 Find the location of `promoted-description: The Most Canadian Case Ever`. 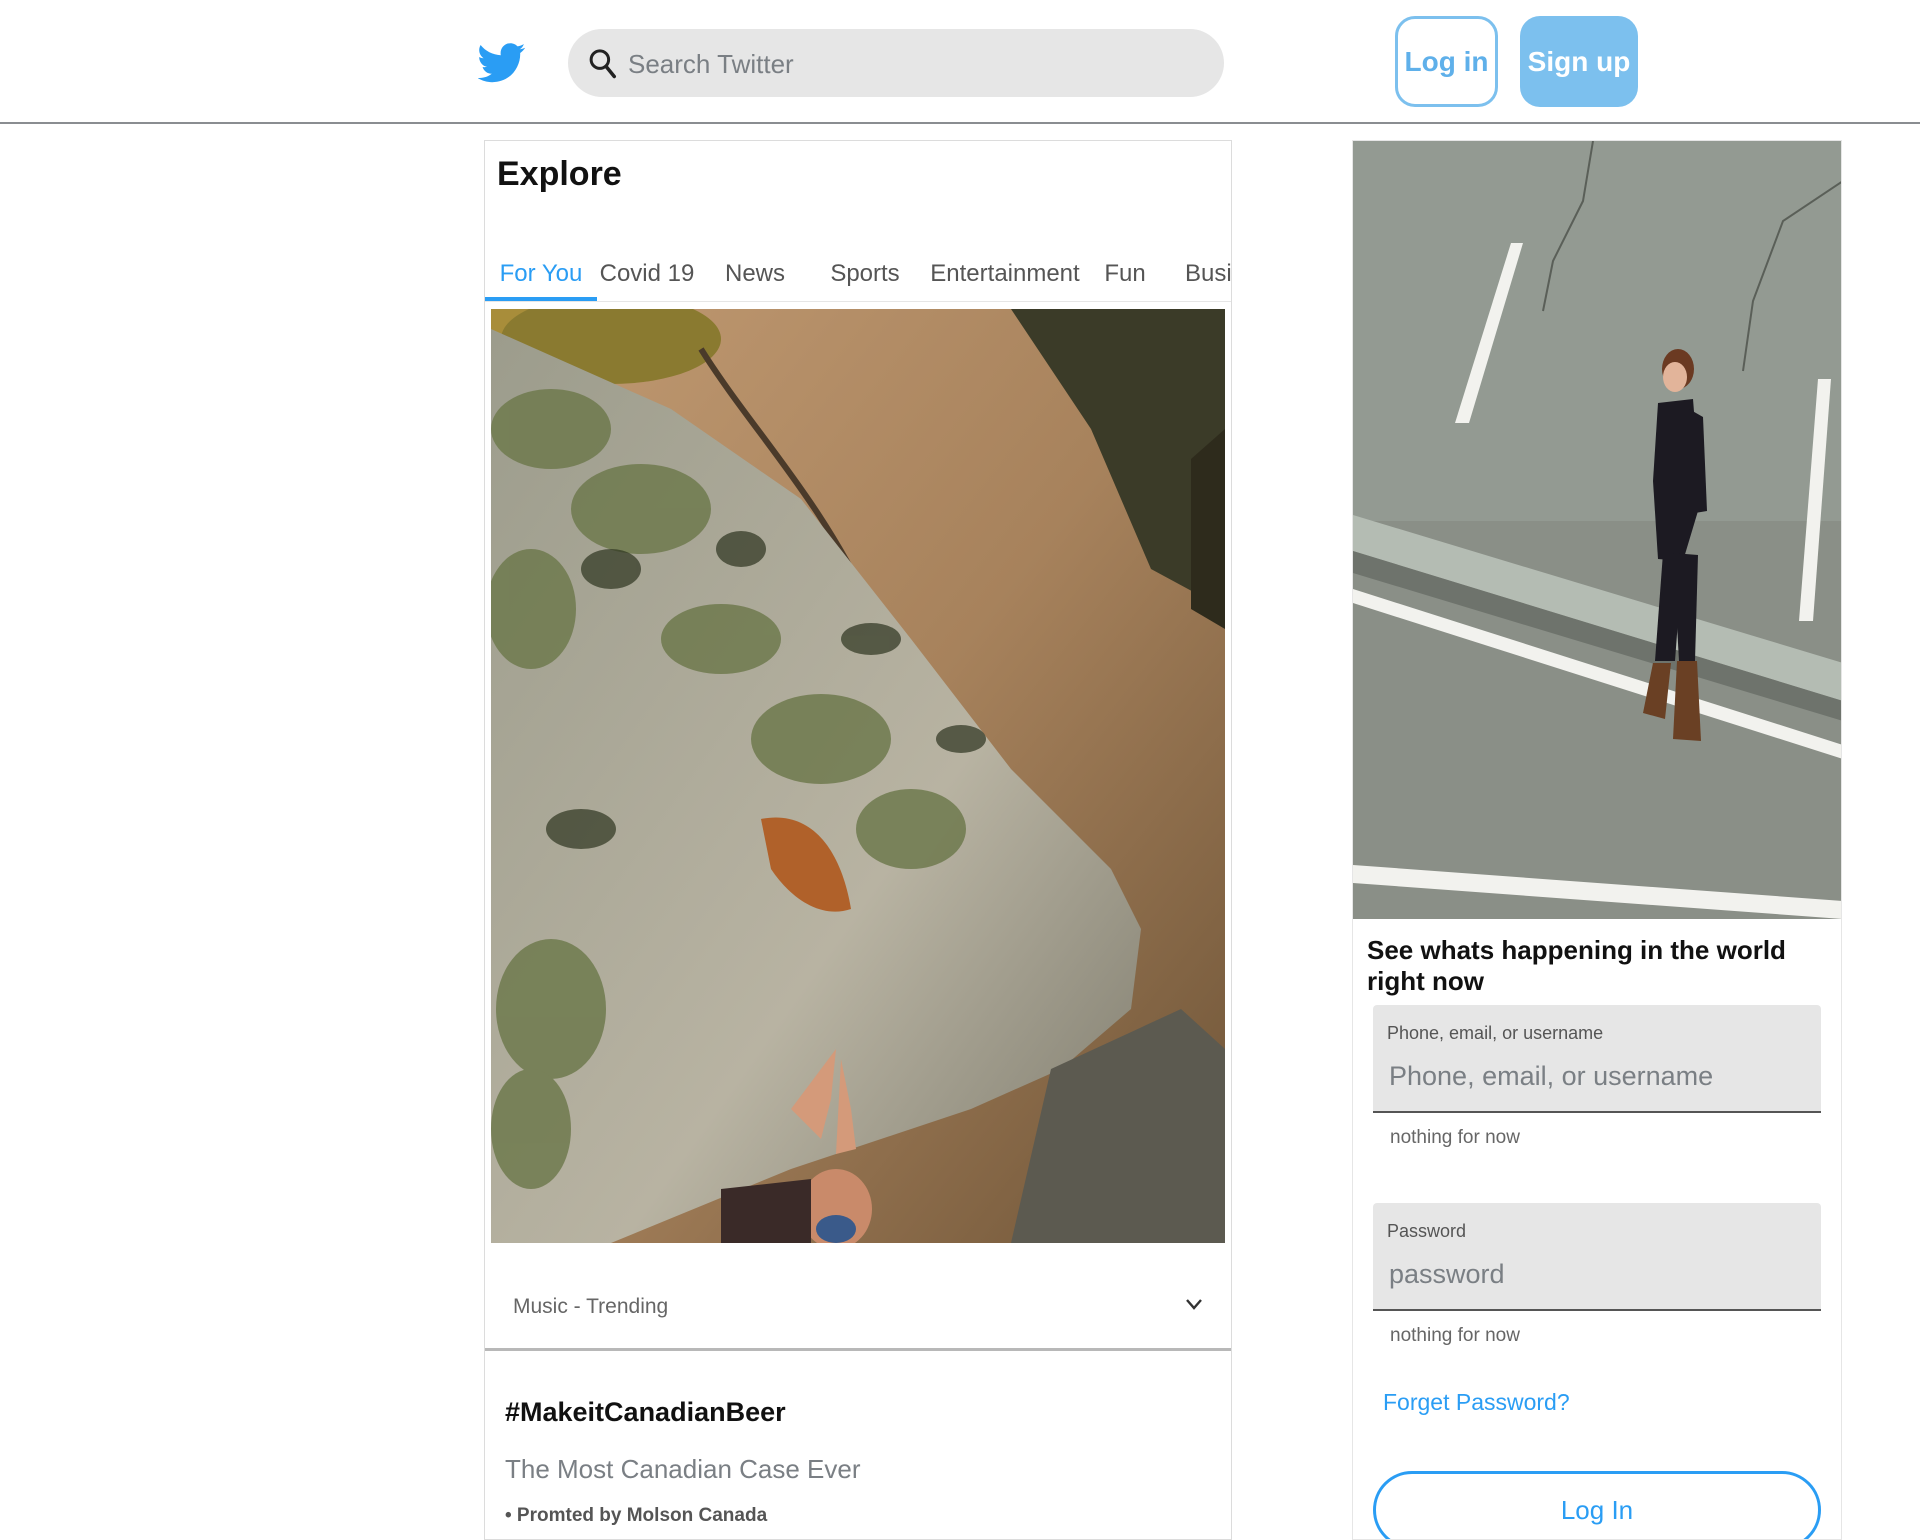

promoted-description: The Most Canadian Case Ever is located at coordinates (683, 1469).